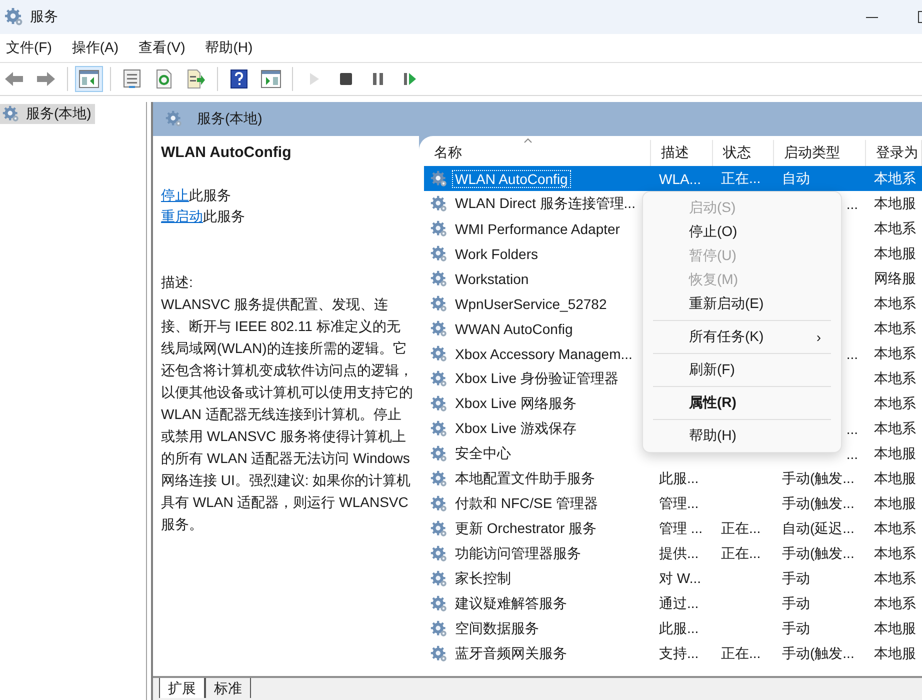  Describe the element at coordinates (226, 152) in the screenshot. I see `service-name: WLAN AutoConfig` at that location.